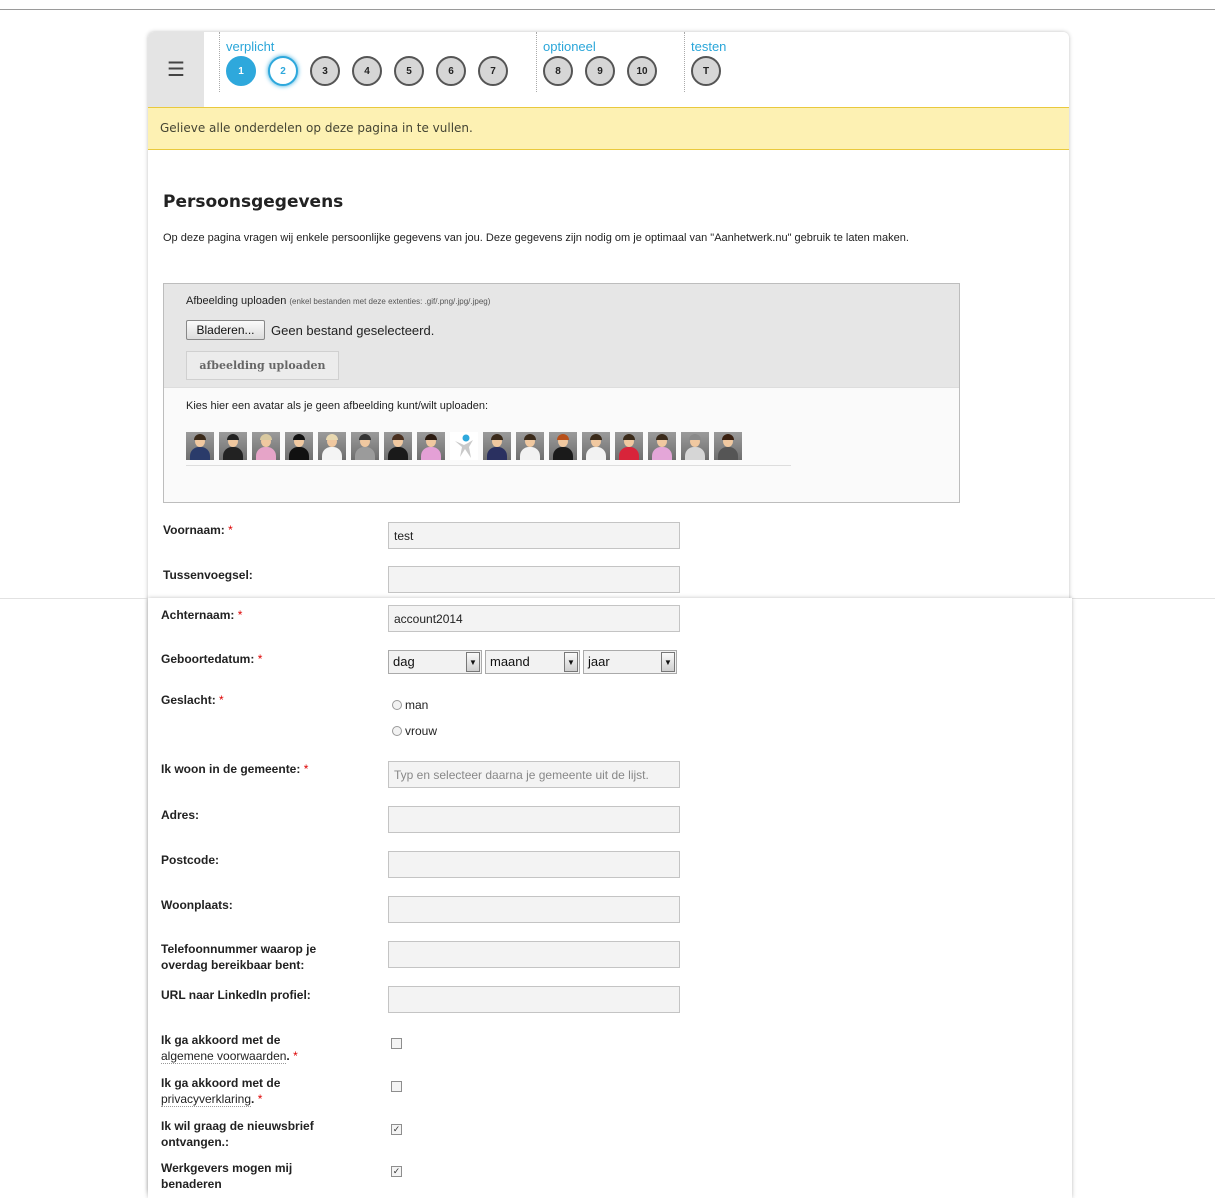 The width and height of the screenshot is (1215, 1198). Describe the element at coordinates (253, 202) in the screenshot. I see `page-title: Persoonsgegevens` at that location.